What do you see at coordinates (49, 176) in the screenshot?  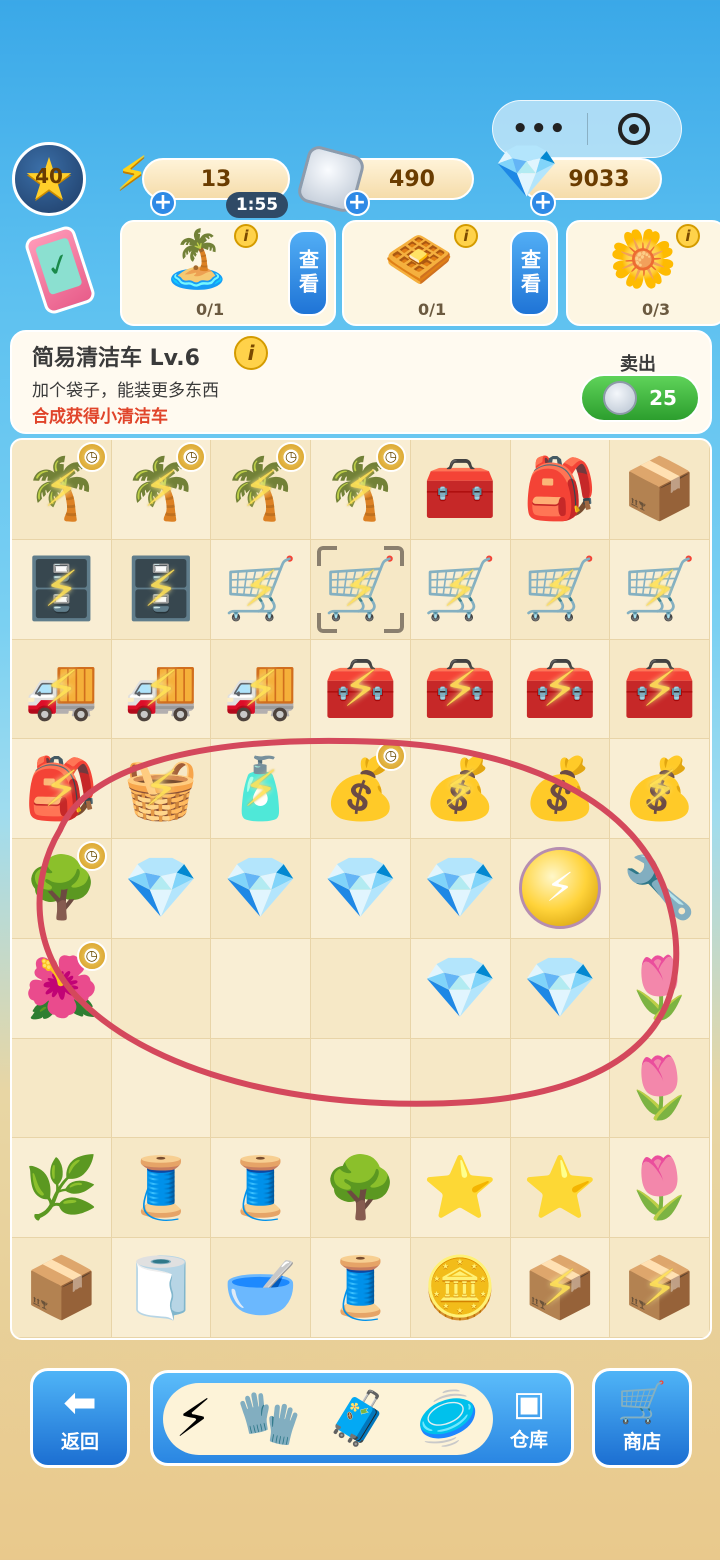 I see `player-level-number: 40` at bounding box center [49, 176].